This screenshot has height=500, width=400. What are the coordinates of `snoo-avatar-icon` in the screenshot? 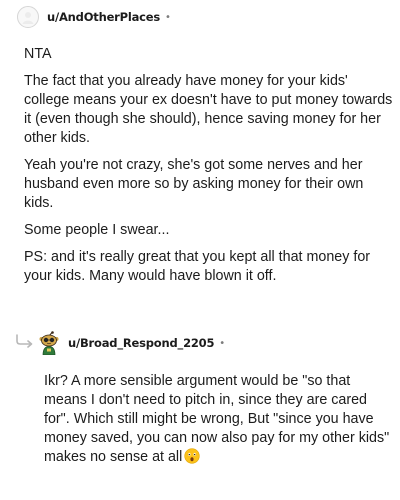 It's located at (49, 343).